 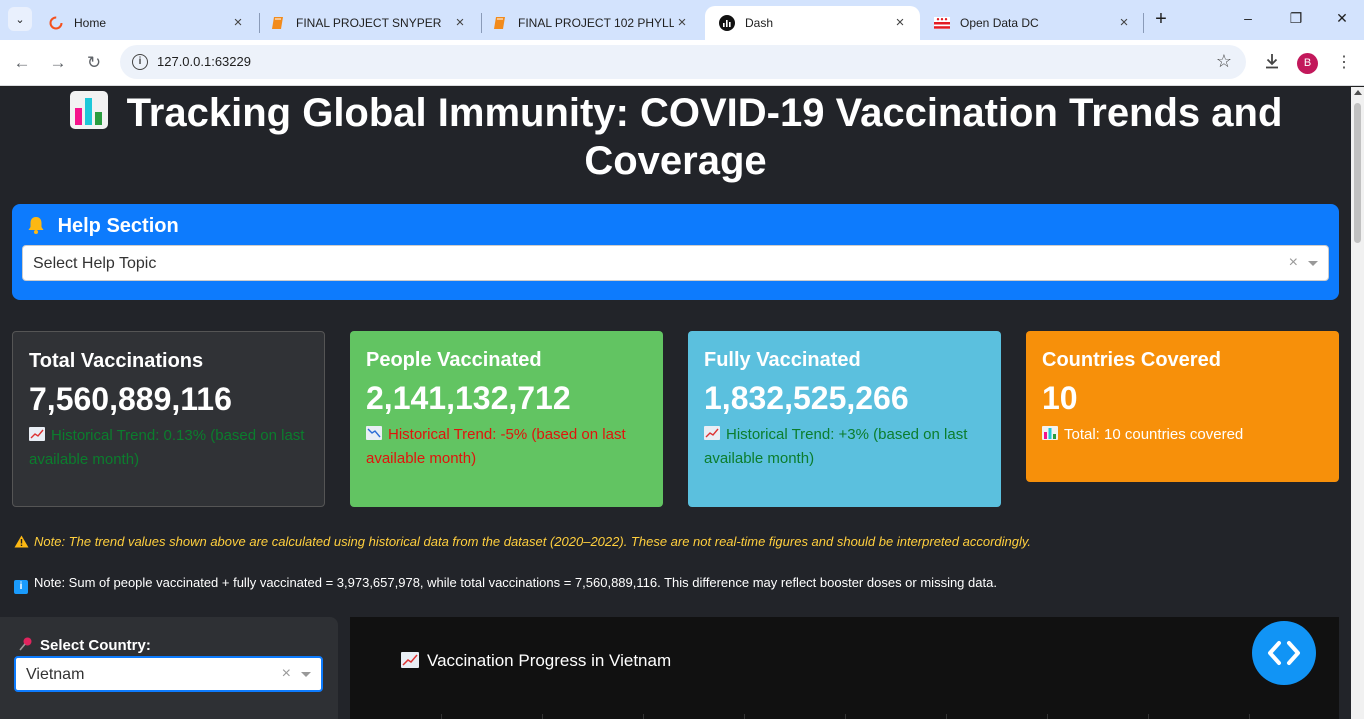 I want to click on url-text: 127.0.0.1:63229, so click(x=204, y=61).